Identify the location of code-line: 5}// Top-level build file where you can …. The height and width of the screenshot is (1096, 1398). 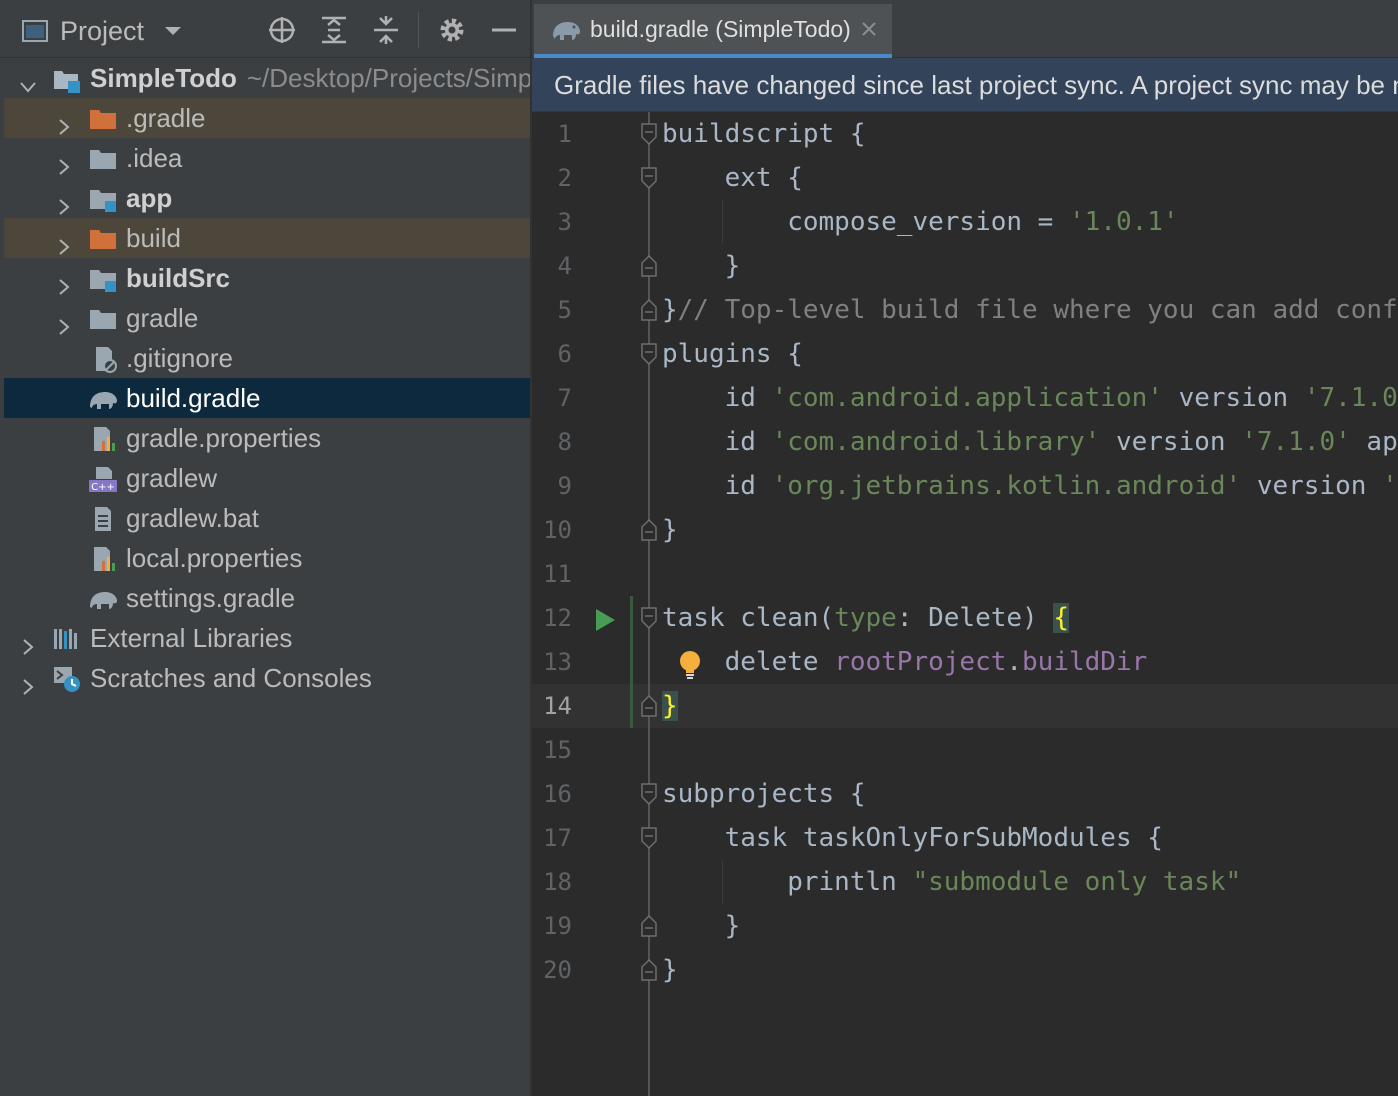
(965, 310).